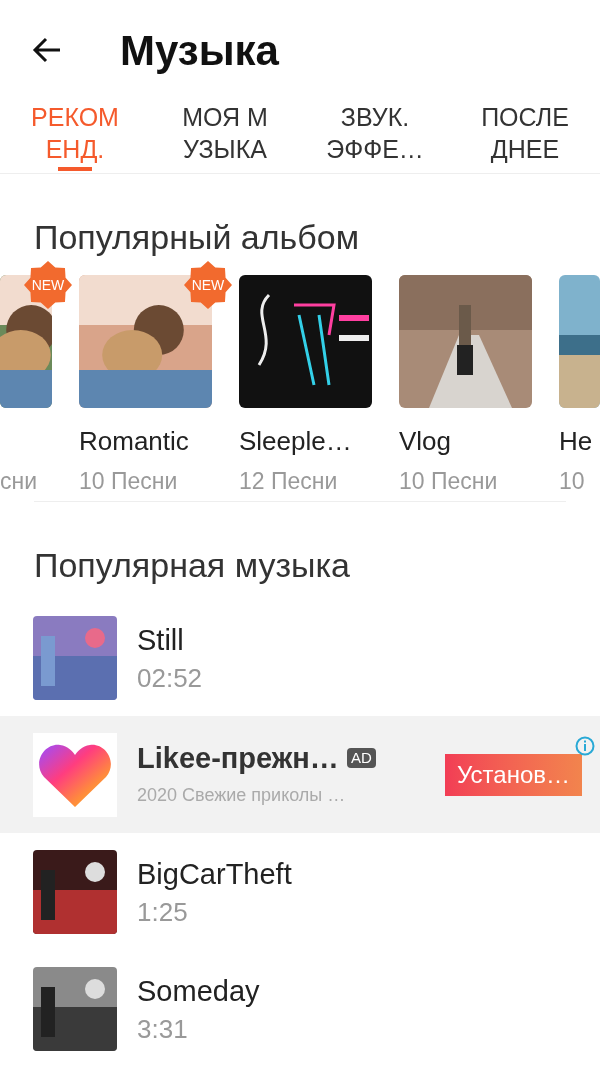  Describe the element at coordinates (425, 441) in the screenshot. I see `album-name: Vlog` at that location.